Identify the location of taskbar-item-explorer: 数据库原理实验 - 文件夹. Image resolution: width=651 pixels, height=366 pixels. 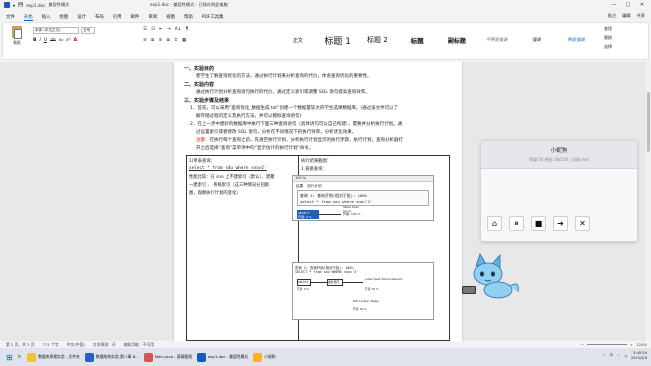
(53, 357).